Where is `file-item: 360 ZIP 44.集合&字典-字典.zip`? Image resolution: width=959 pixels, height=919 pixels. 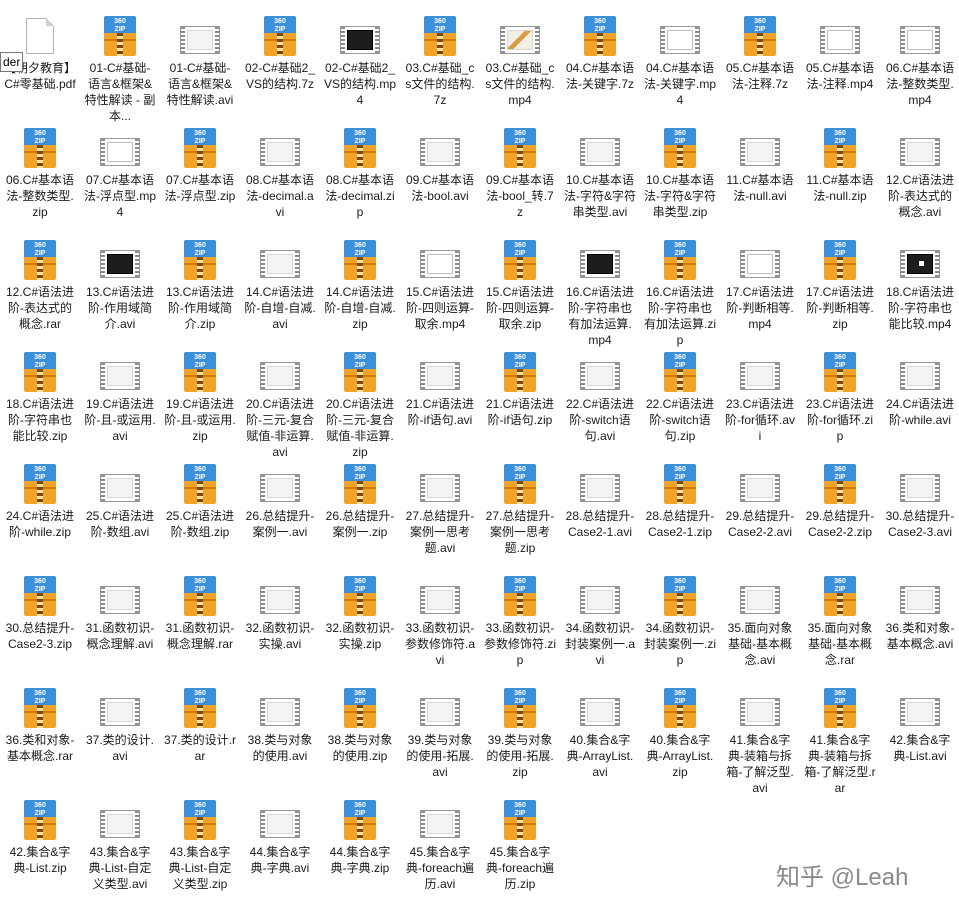
file-item: 360 ZIP 44.集合&字典-字典.zip is located at coordinates (360, 848).